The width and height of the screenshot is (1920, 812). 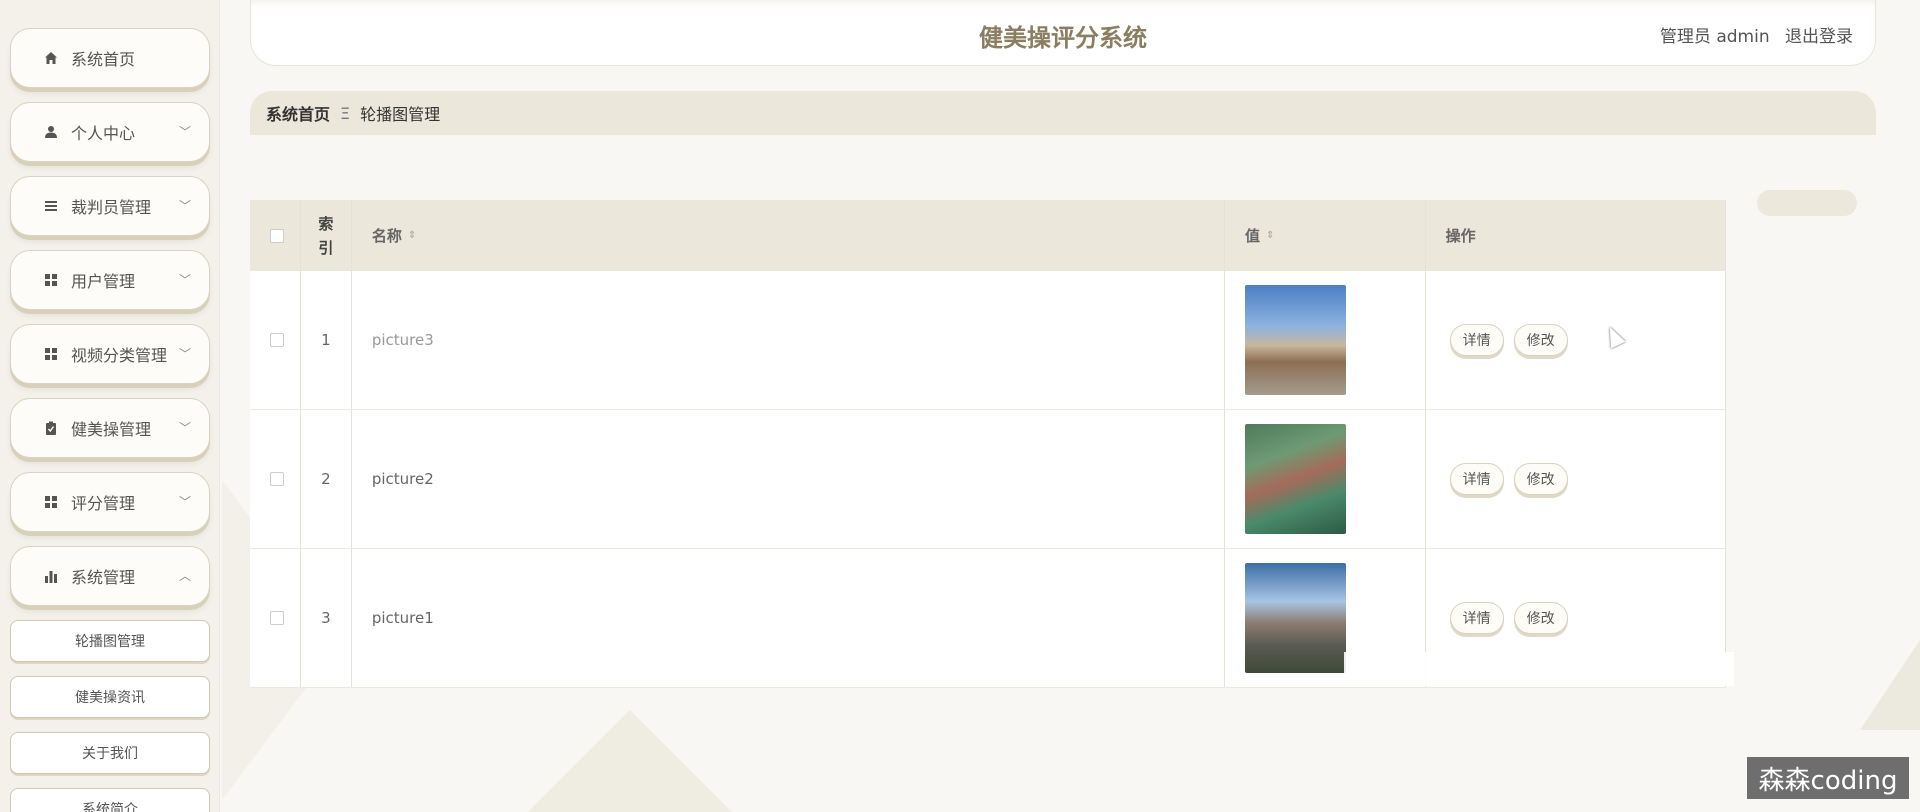 What do you see at coordinates (103, 503) in the screenshot?
I see `sidebar-item-label: 评分管理` at bounding box center [103, 503].